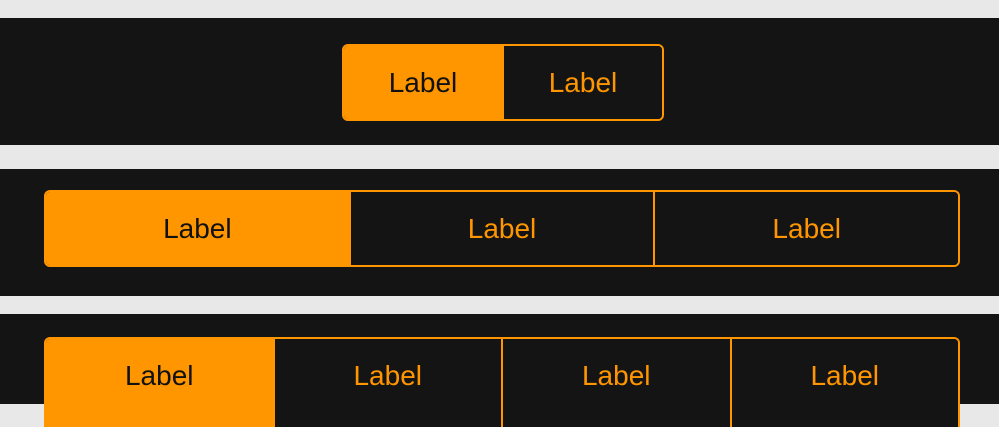  I want to click on segment-option-4: Label, so click(843, 383).